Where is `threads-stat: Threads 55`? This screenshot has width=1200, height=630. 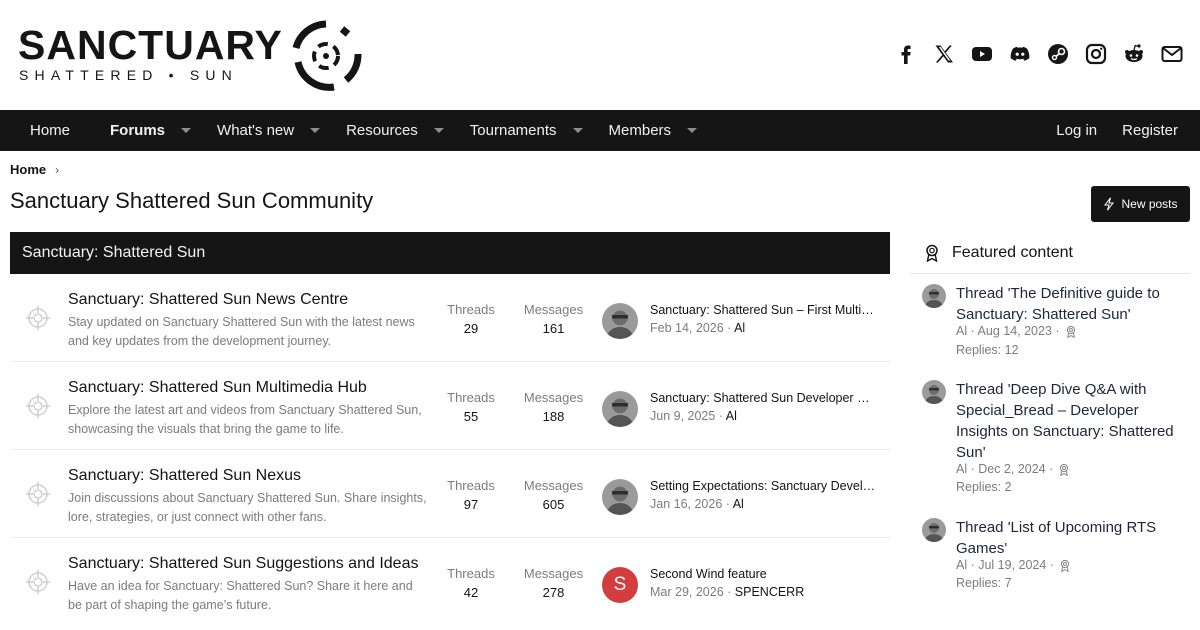
threads-stat: Threads 55 is located at coordinates (471, 407).